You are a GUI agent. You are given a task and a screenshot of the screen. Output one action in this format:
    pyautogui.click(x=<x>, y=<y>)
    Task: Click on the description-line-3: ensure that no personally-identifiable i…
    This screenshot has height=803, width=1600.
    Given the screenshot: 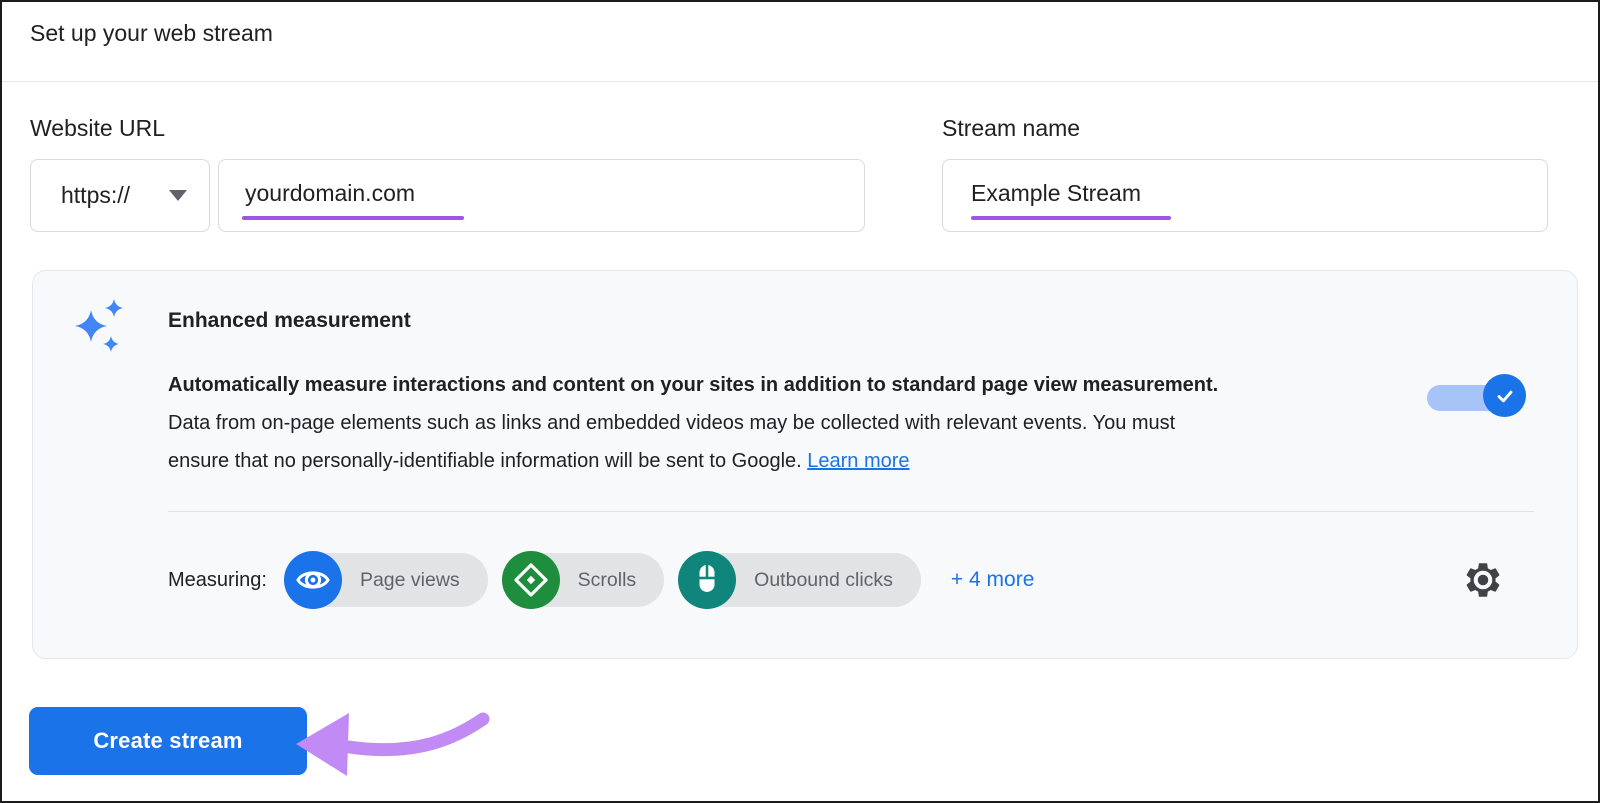 What is the action you would take?
    pyautogui.click(x=539, y=461)
    